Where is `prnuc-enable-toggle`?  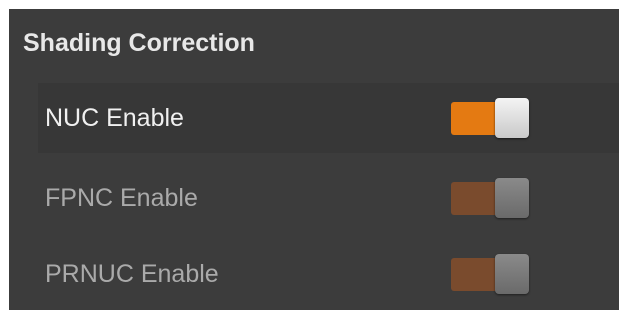
prnuc-enable-toggle is located at coordinates (490, 274).